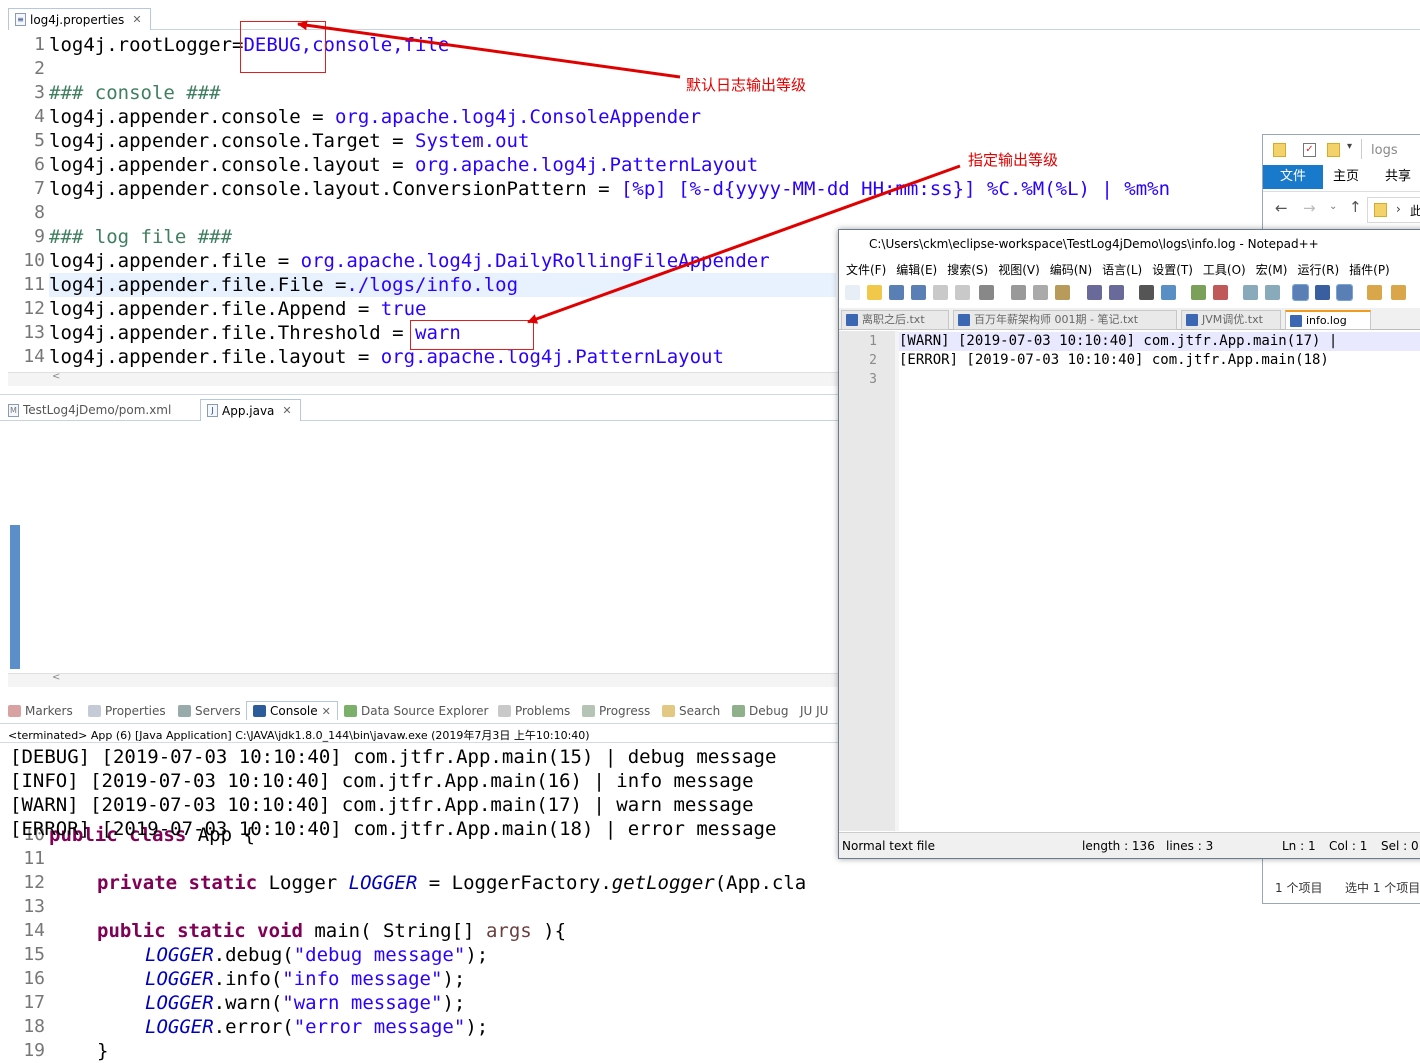 This screenshot has width=1420, height=1063. Describe the element at coordinates (248, 1003) in the screenshot. I see `method-call: .warn(` at that location.